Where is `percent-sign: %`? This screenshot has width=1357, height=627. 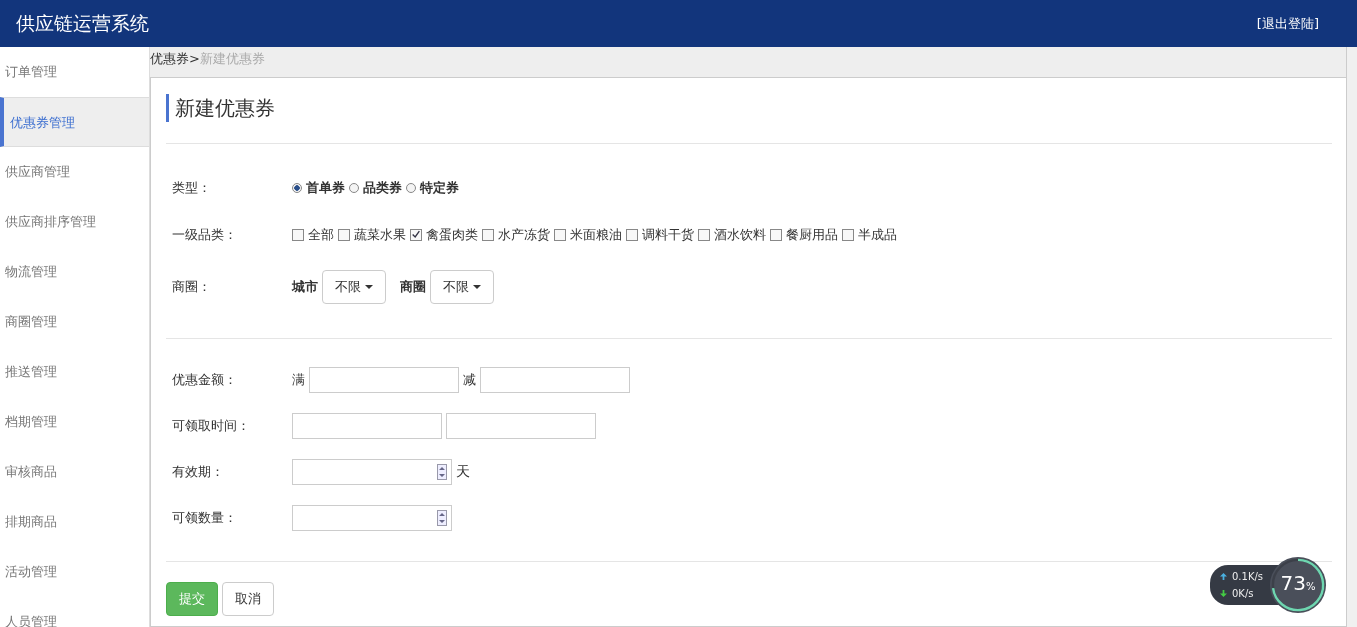 percent-sign: % is located at coordinates (1311, 586).